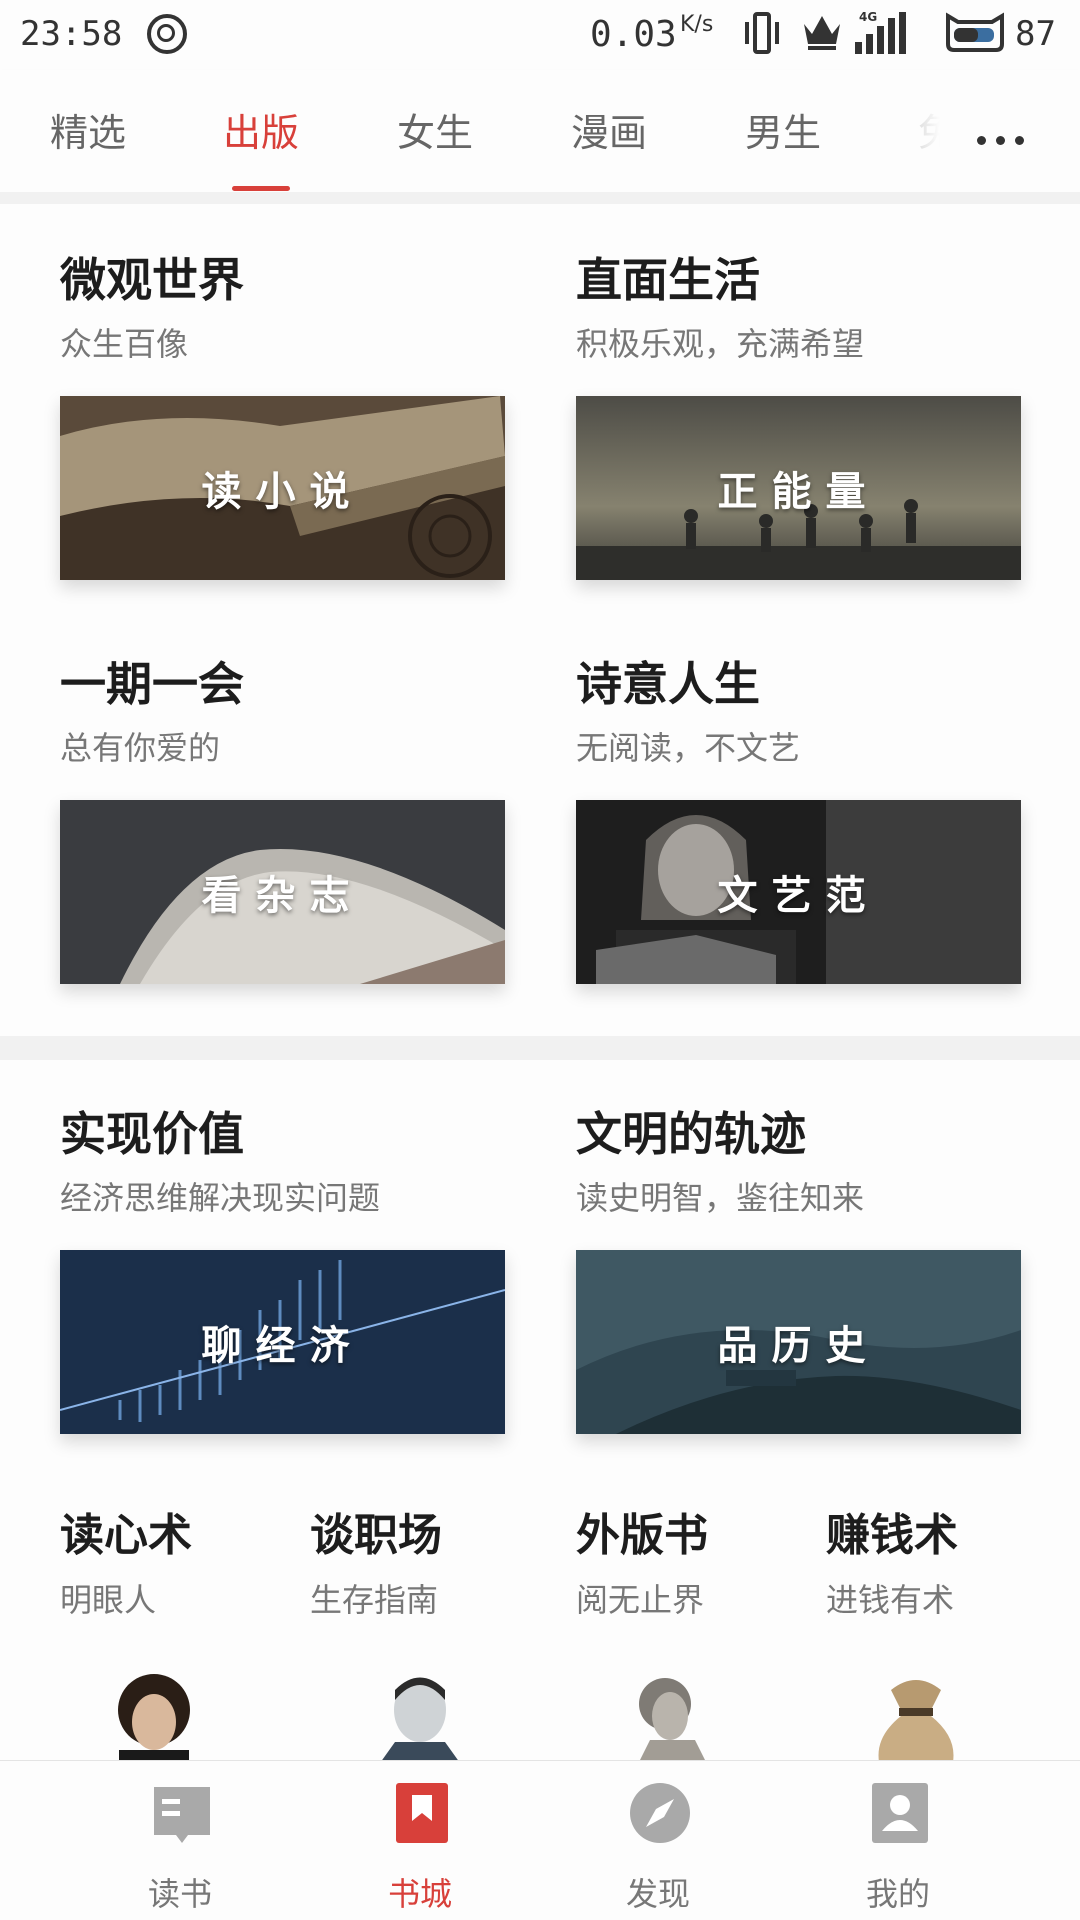  Describe the element at coordinates (691, 1134) in the screenshot. I see `card-title: 文明的轨迹` at that location.